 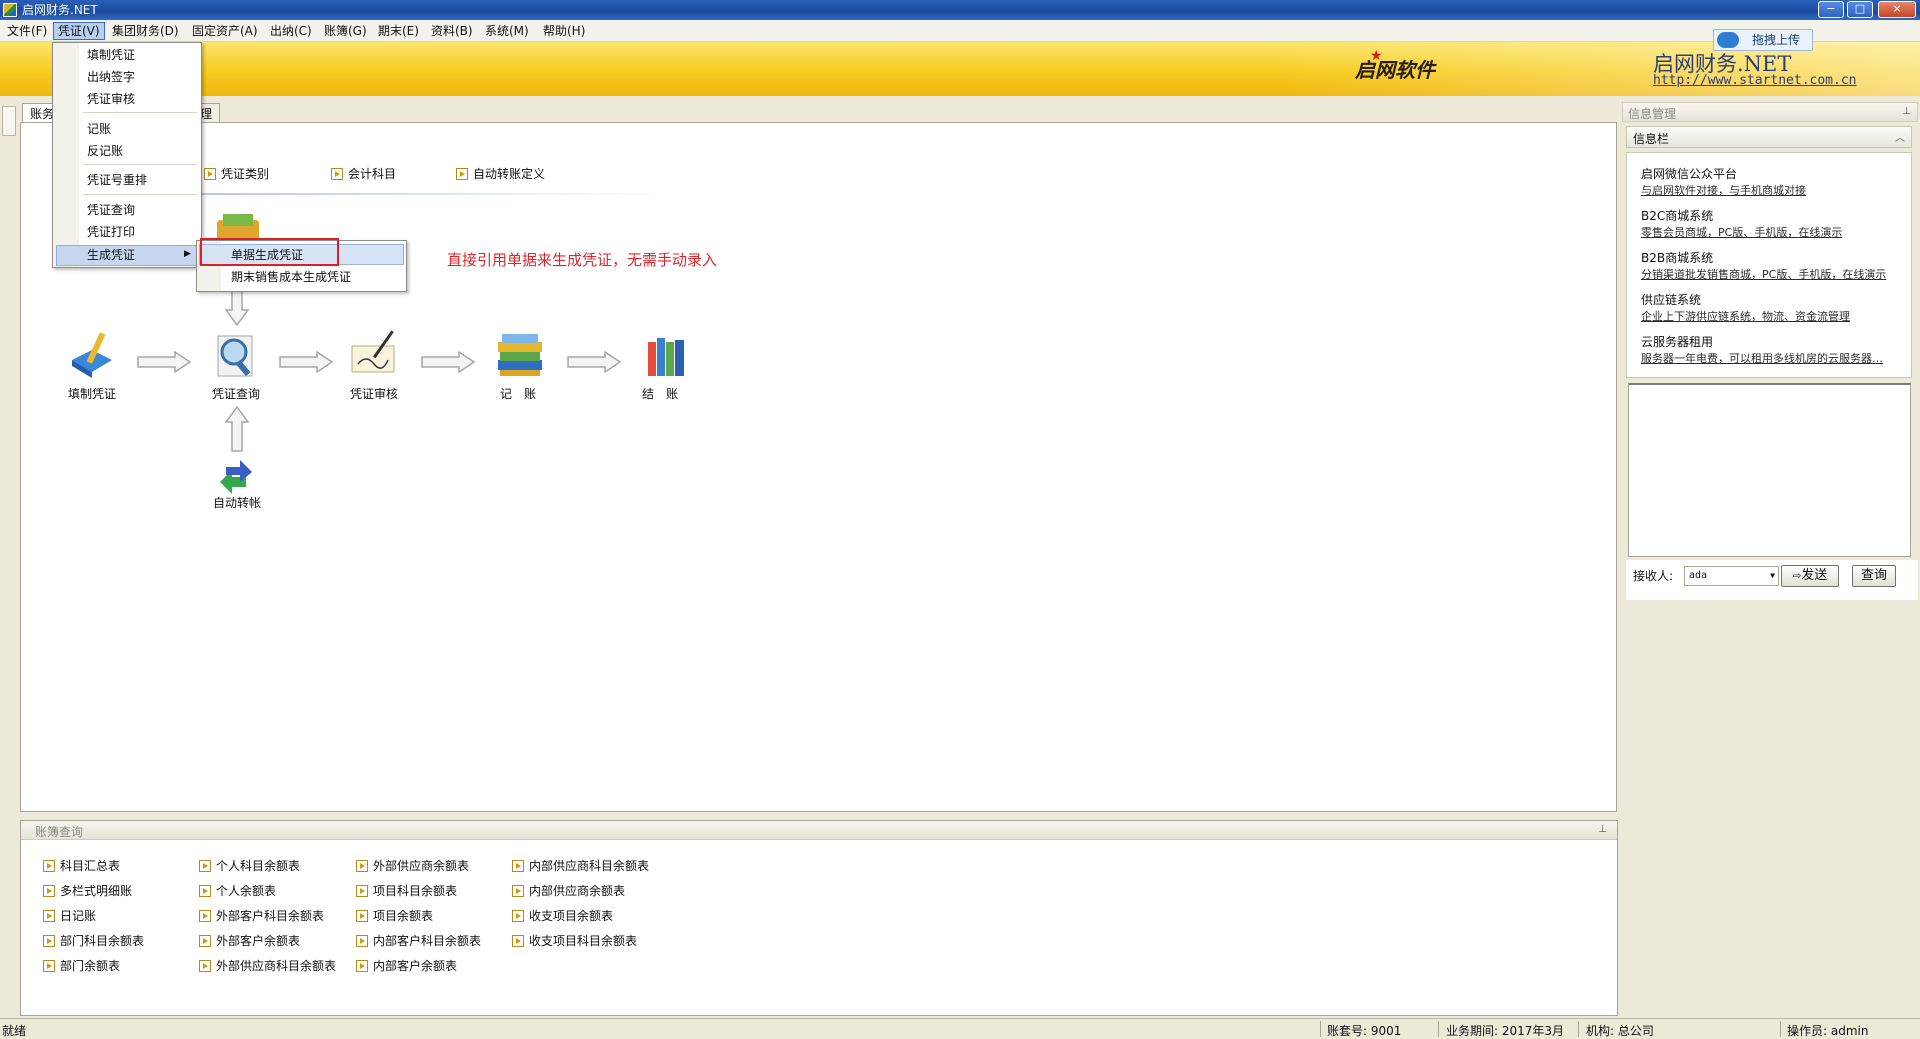 What do you see at coordinates (99, 129) in the screenshot?
I see `menu-item-post: 记账` at bounding box center [99, 129].